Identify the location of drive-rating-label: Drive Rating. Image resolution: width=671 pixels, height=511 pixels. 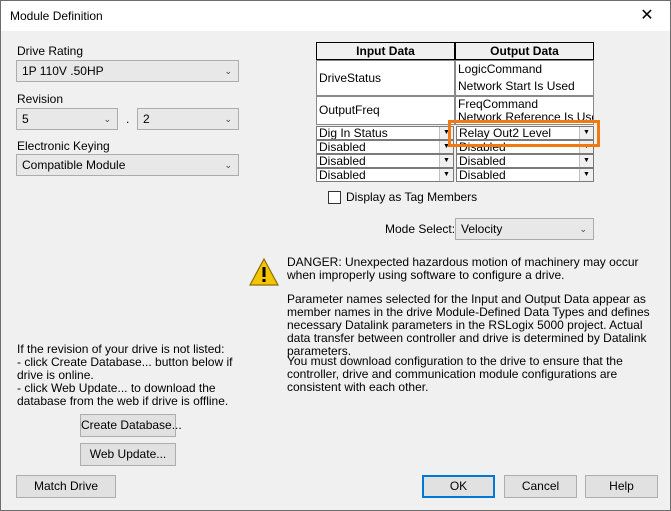
(50, 51).